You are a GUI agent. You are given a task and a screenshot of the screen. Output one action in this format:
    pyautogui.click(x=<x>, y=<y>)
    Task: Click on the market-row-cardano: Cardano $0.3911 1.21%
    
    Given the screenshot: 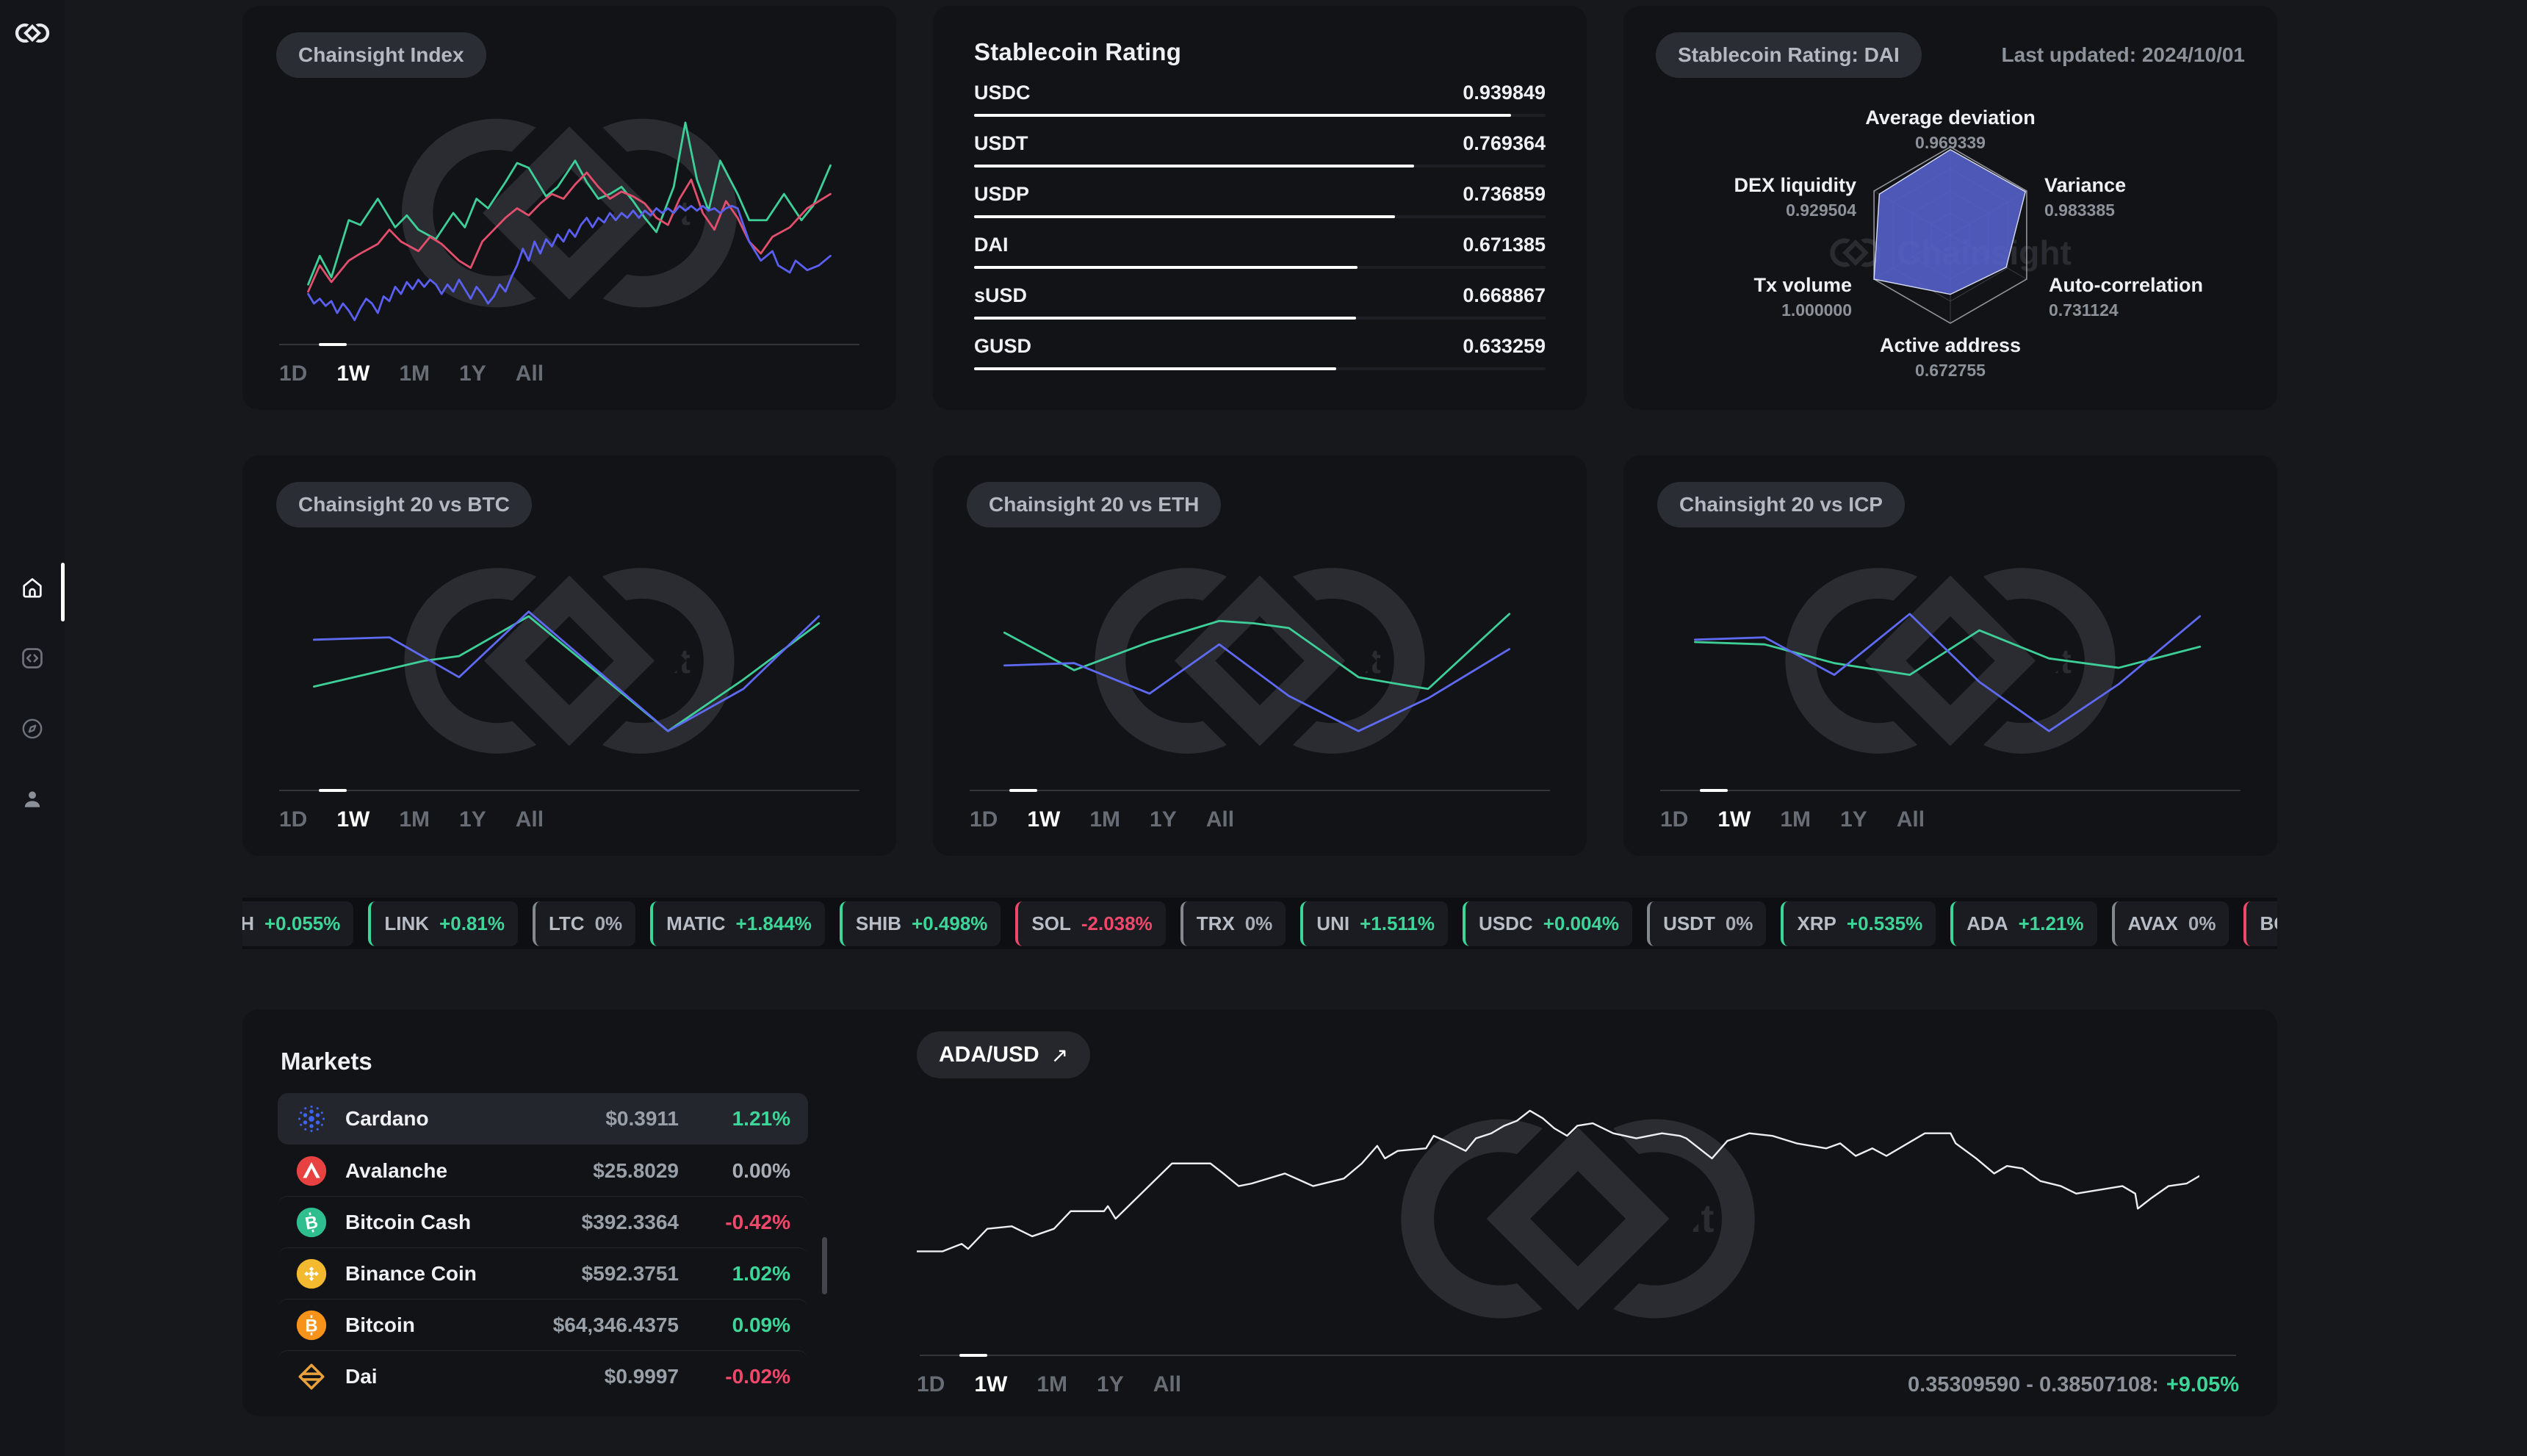 What is the action you would take?
    pyautogui.click(x=543, y=1119)
    